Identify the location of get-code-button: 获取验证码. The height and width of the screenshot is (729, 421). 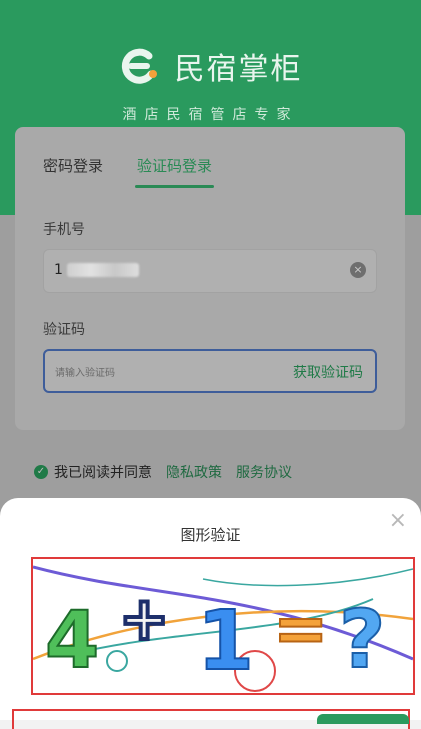
(328, 372).